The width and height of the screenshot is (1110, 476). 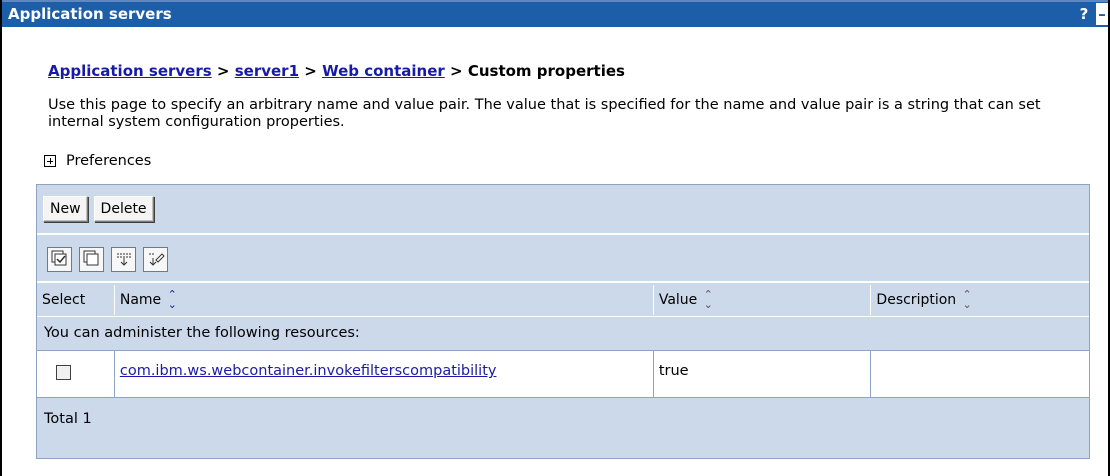 I want to click on breadcrumb-current: Custom properties, so click(x=546, y=71).